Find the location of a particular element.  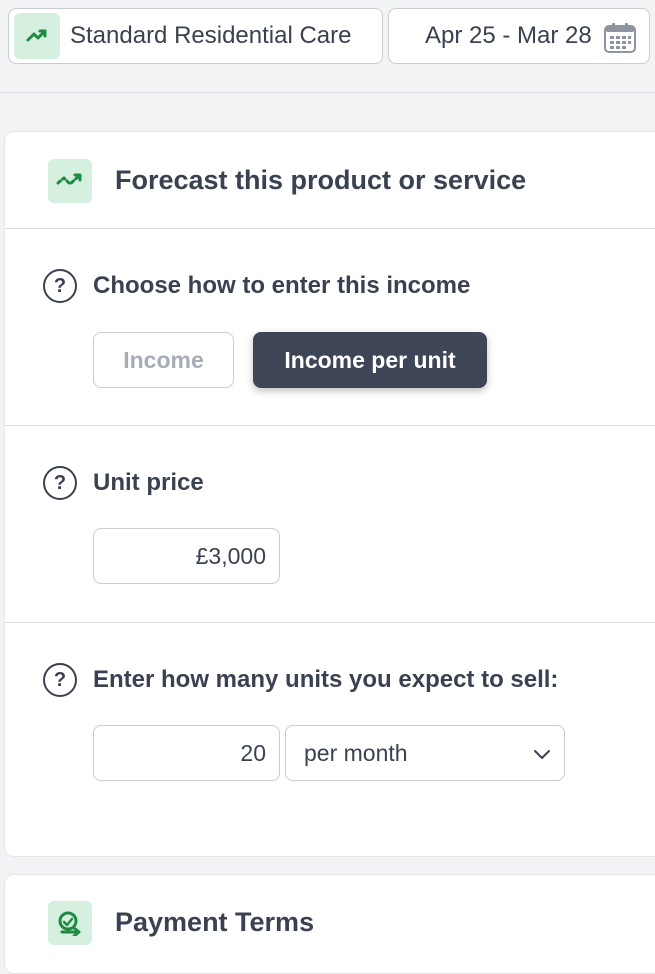

payment-terms-card: Payment Terms is located at coordinates (329, 924).